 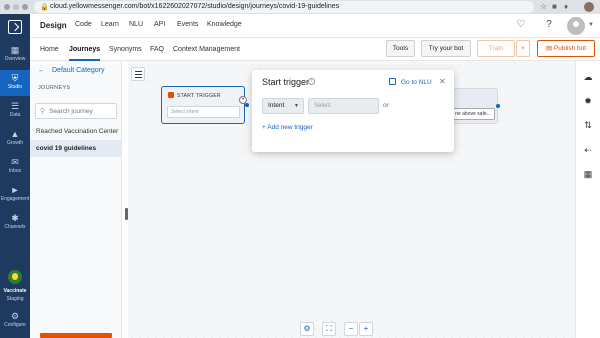 I want to click on nav-events: Events, so click(x=187, y=24).